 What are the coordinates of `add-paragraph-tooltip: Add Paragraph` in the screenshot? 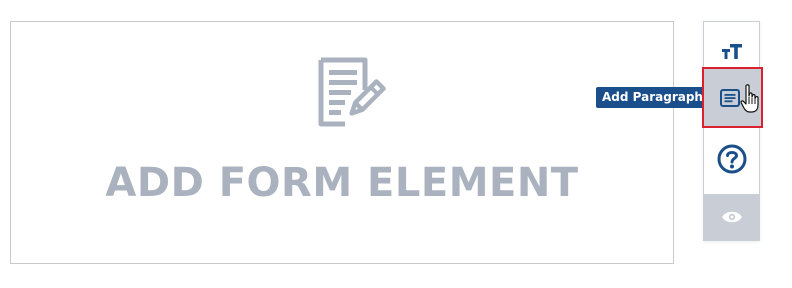 It's located at (652, 97).